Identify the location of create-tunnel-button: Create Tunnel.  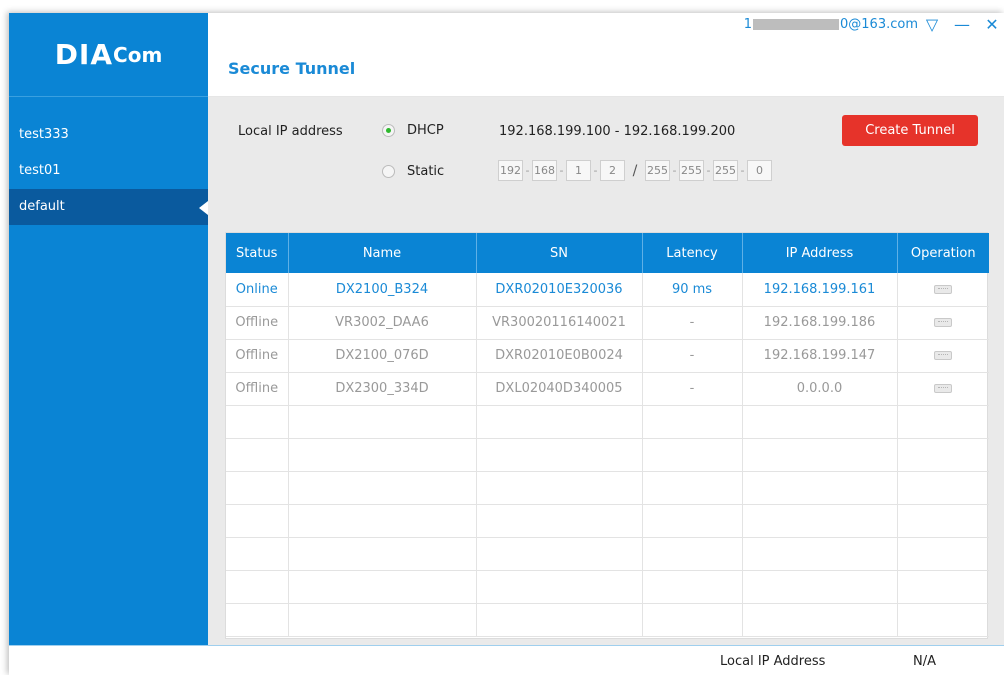
(910, 130).